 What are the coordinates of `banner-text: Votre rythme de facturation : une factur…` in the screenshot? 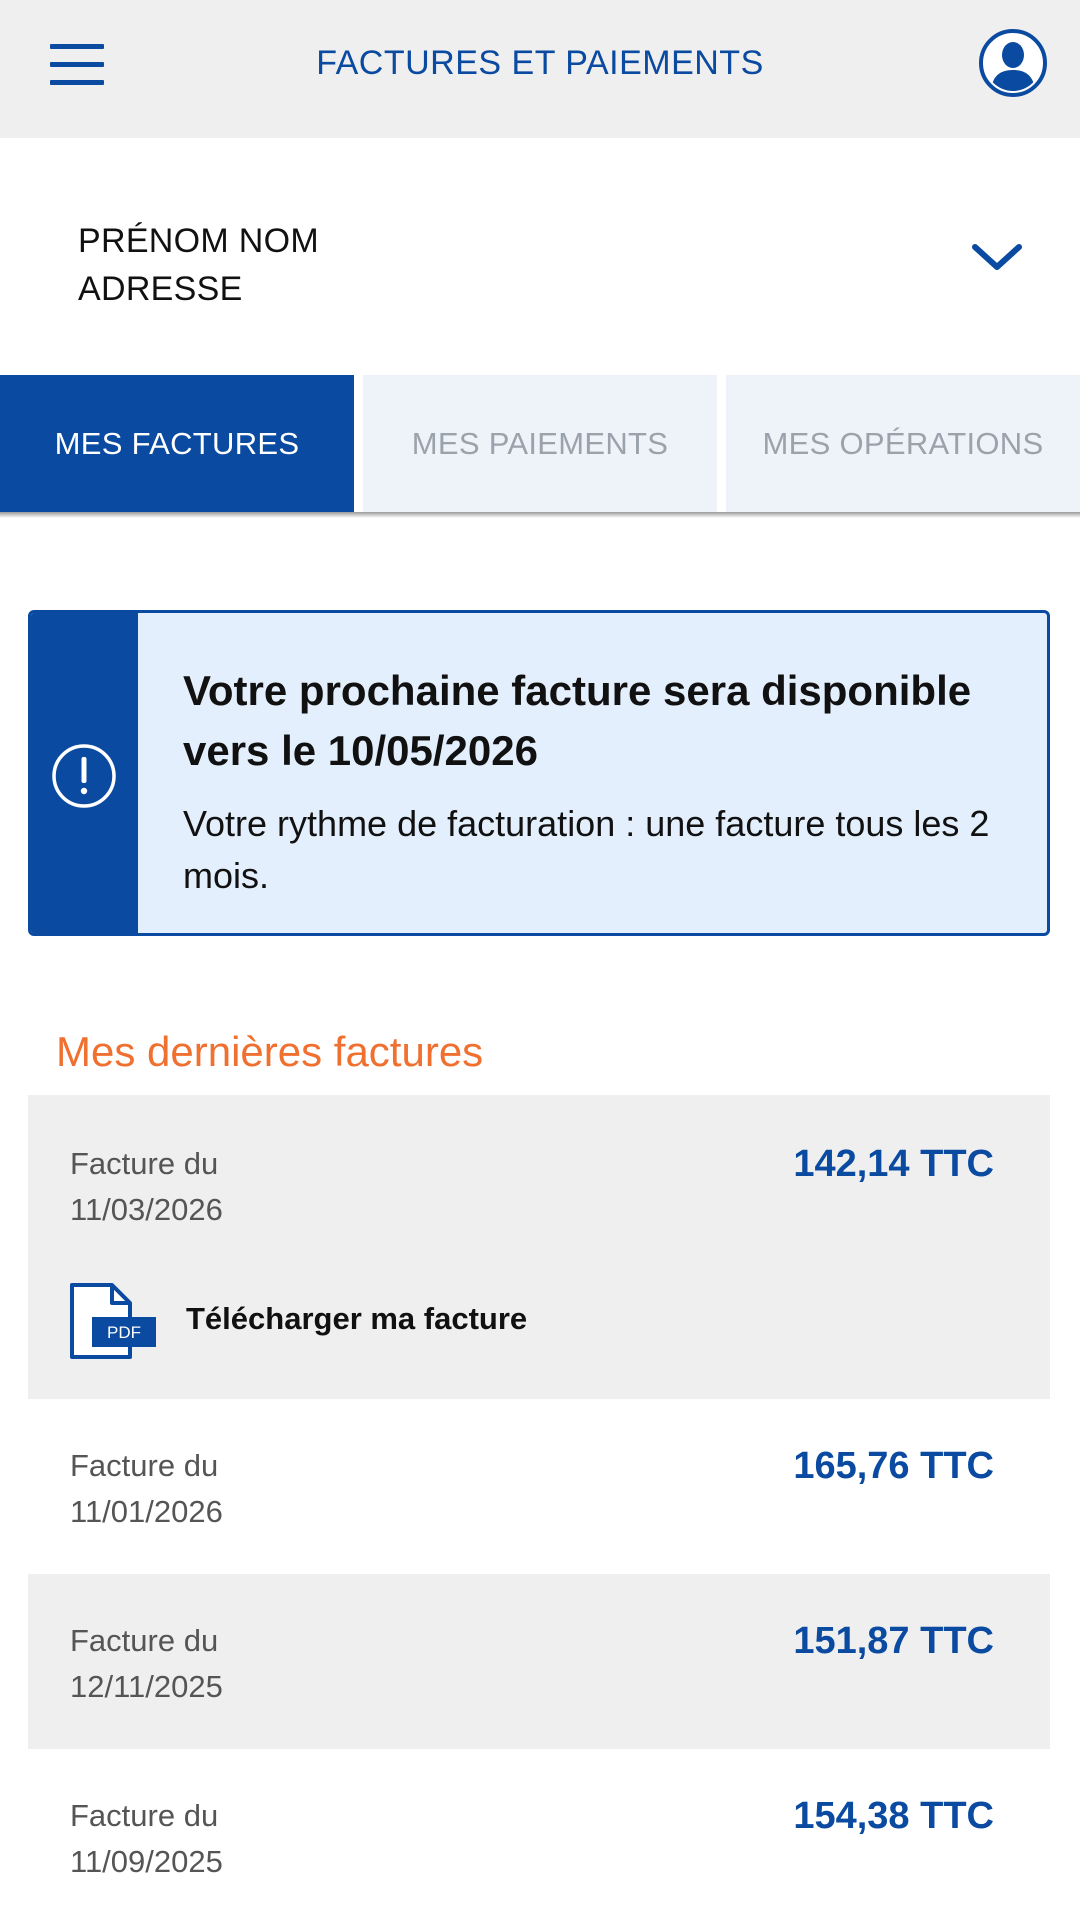 It's located at (586, 849).